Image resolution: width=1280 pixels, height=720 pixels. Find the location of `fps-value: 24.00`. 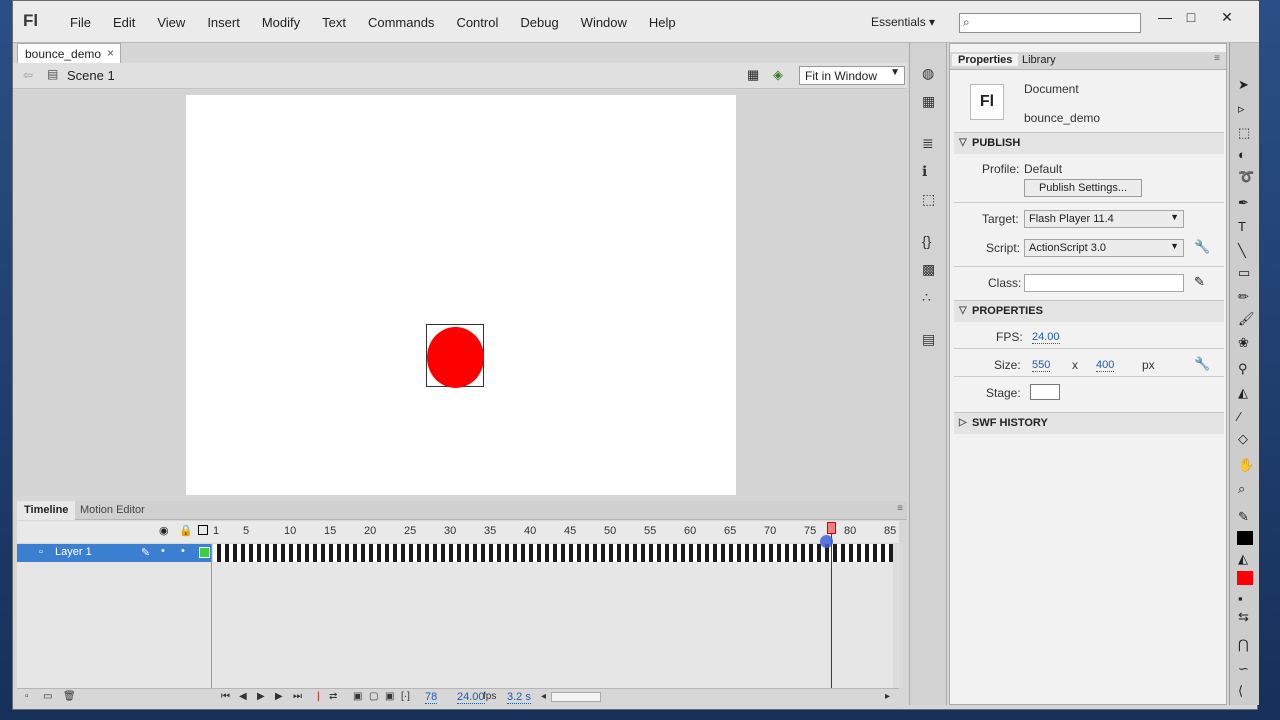

fps-value: 24.00 is located at coordinates (1046, 337).